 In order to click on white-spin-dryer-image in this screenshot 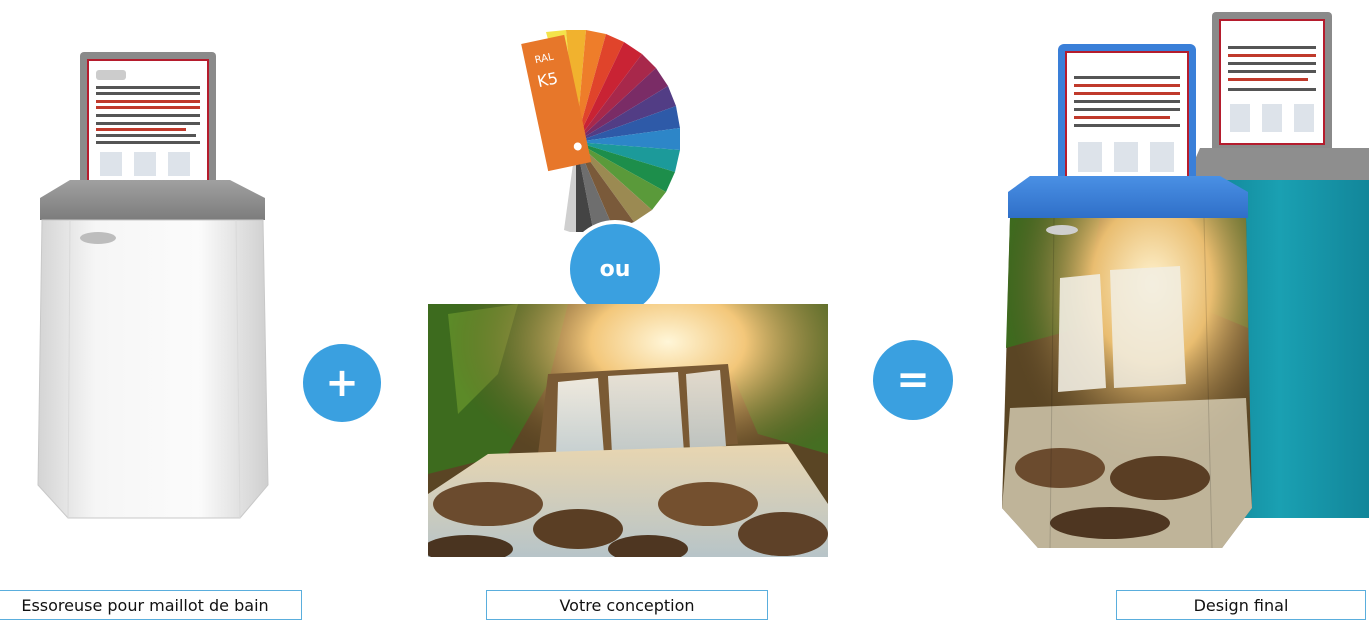, I will do `click(153, 285)`.